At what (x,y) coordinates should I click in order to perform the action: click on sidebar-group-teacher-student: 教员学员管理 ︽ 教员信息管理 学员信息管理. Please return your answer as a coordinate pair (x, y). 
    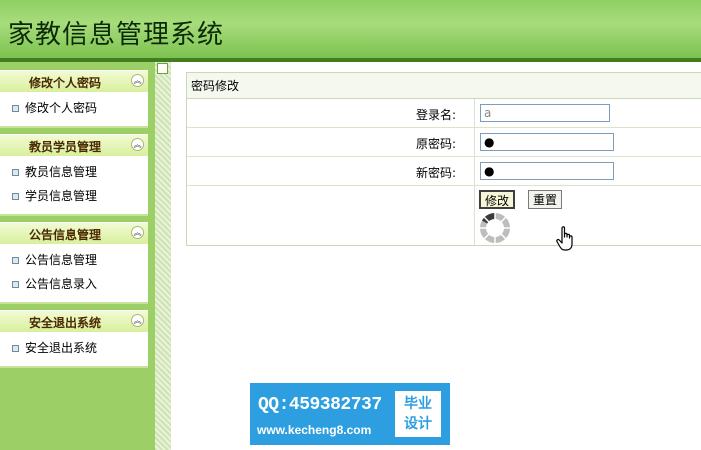
    Looking at the image, I should click on (74, 175).